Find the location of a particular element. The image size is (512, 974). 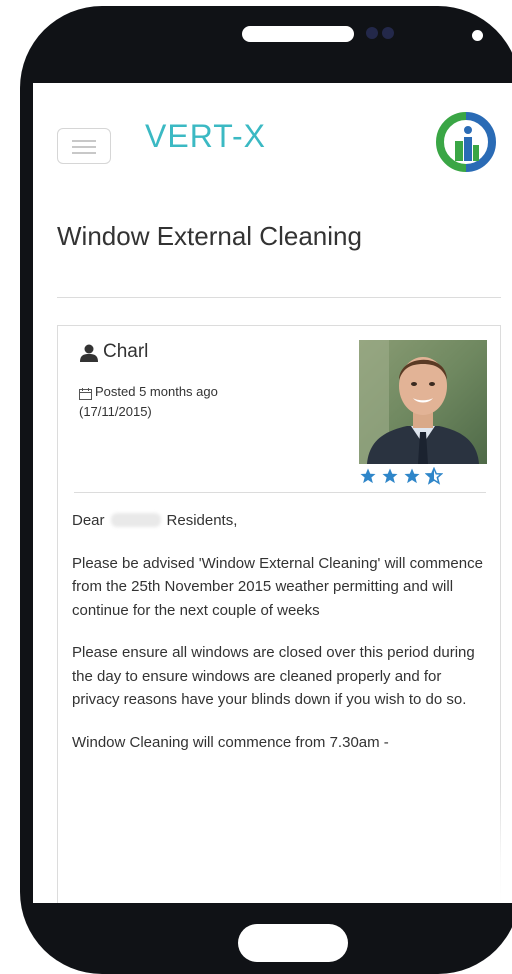

greeting: Dear Residents, is located at coordinates (282, 521).